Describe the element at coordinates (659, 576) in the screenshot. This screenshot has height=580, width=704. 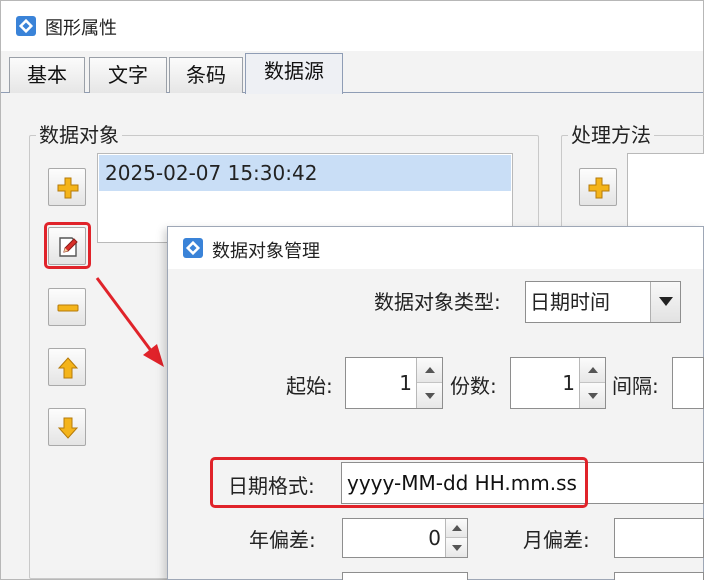
I see `next-row-field-right` at that location.